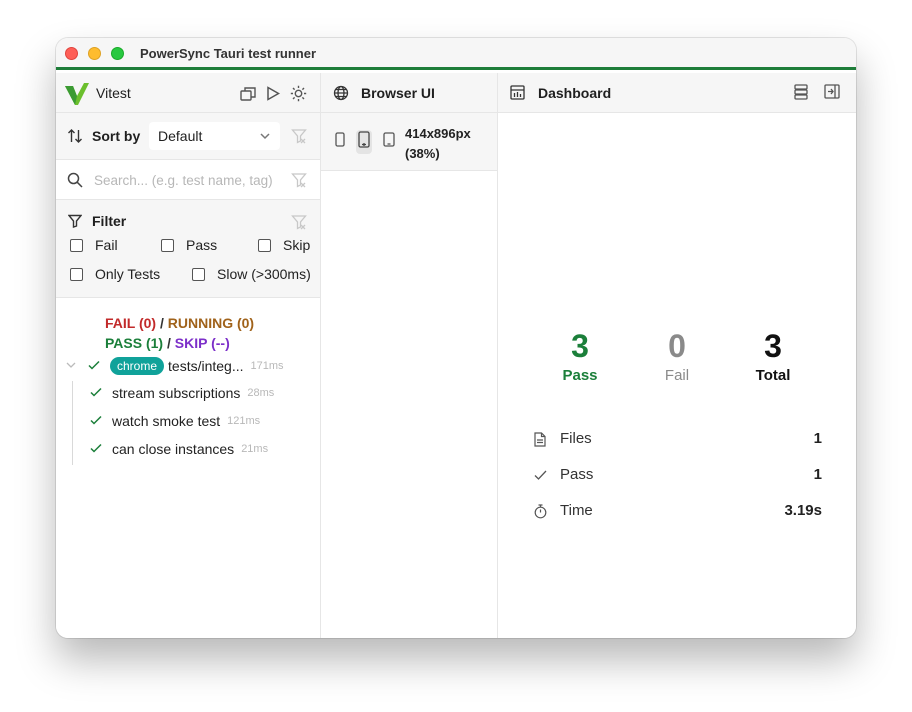 The width and height of the screenshot is (912, 712). What do you see at coordinates (438, 133) in the screenshot?
I see `viewport-dimensions: 414x896px` at bounding box center [438, 133].